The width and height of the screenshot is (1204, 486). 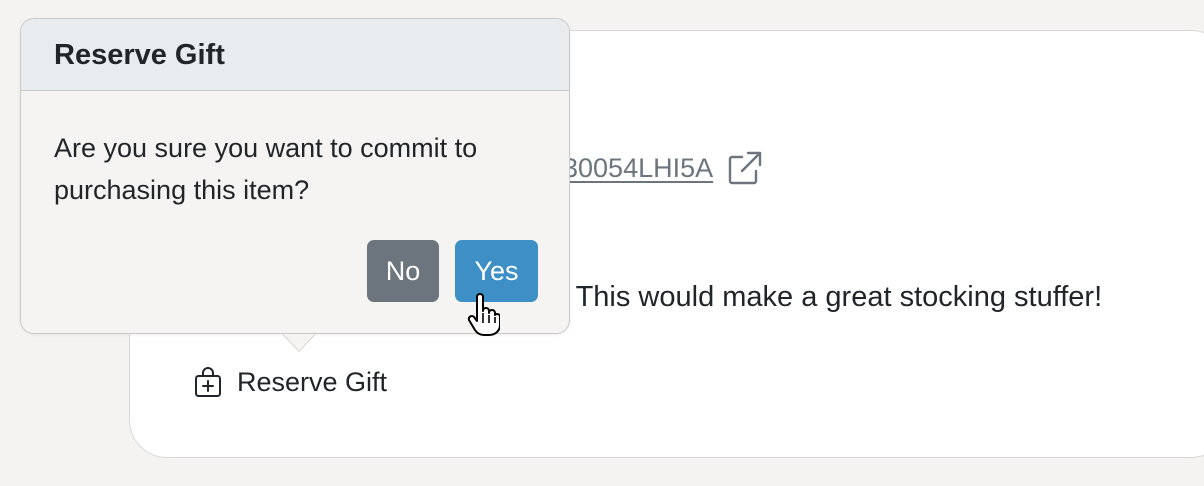 I want to click on no-button: No, so click(x=403, y=271).